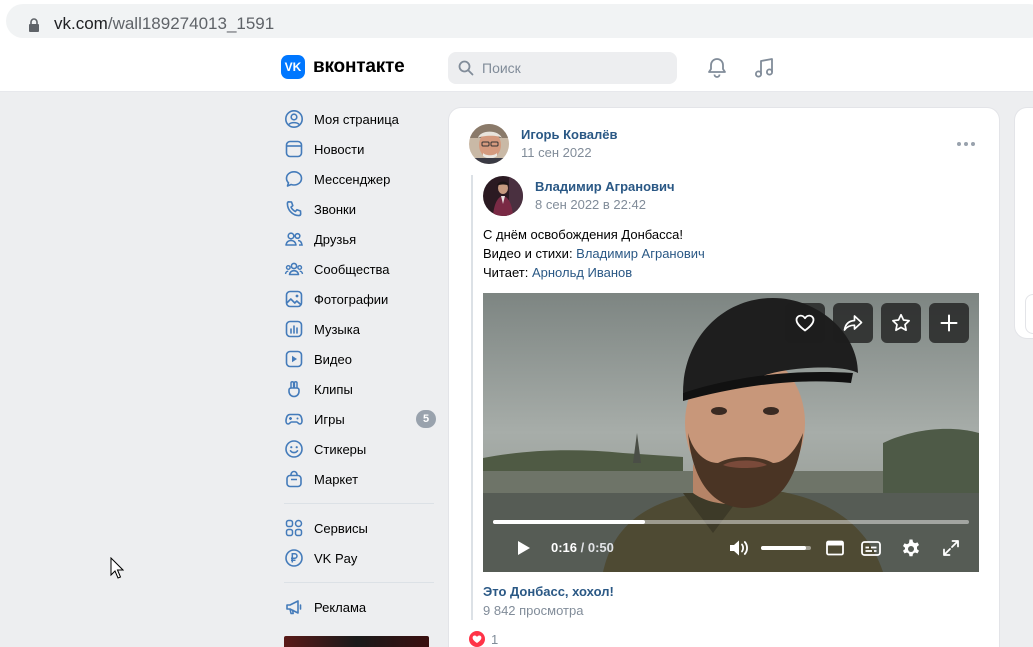 The height and width of the screenshot is (647, 1033). What do you see at coordinates (361, 209) in the screenshot?
I see `menu-item-calls: Звонки` at bounding box center [361, 209].